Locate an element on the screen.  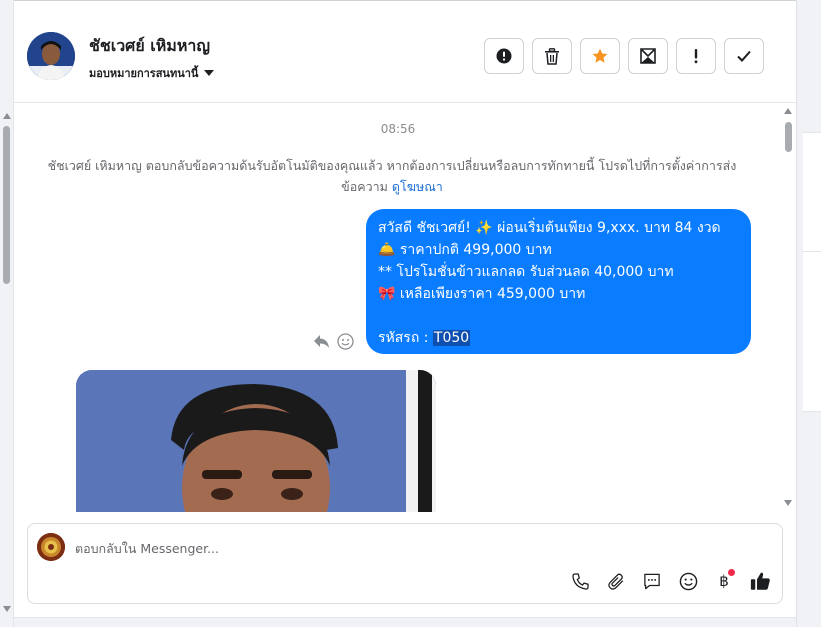
reply-button is located at coordinates (321, 341).